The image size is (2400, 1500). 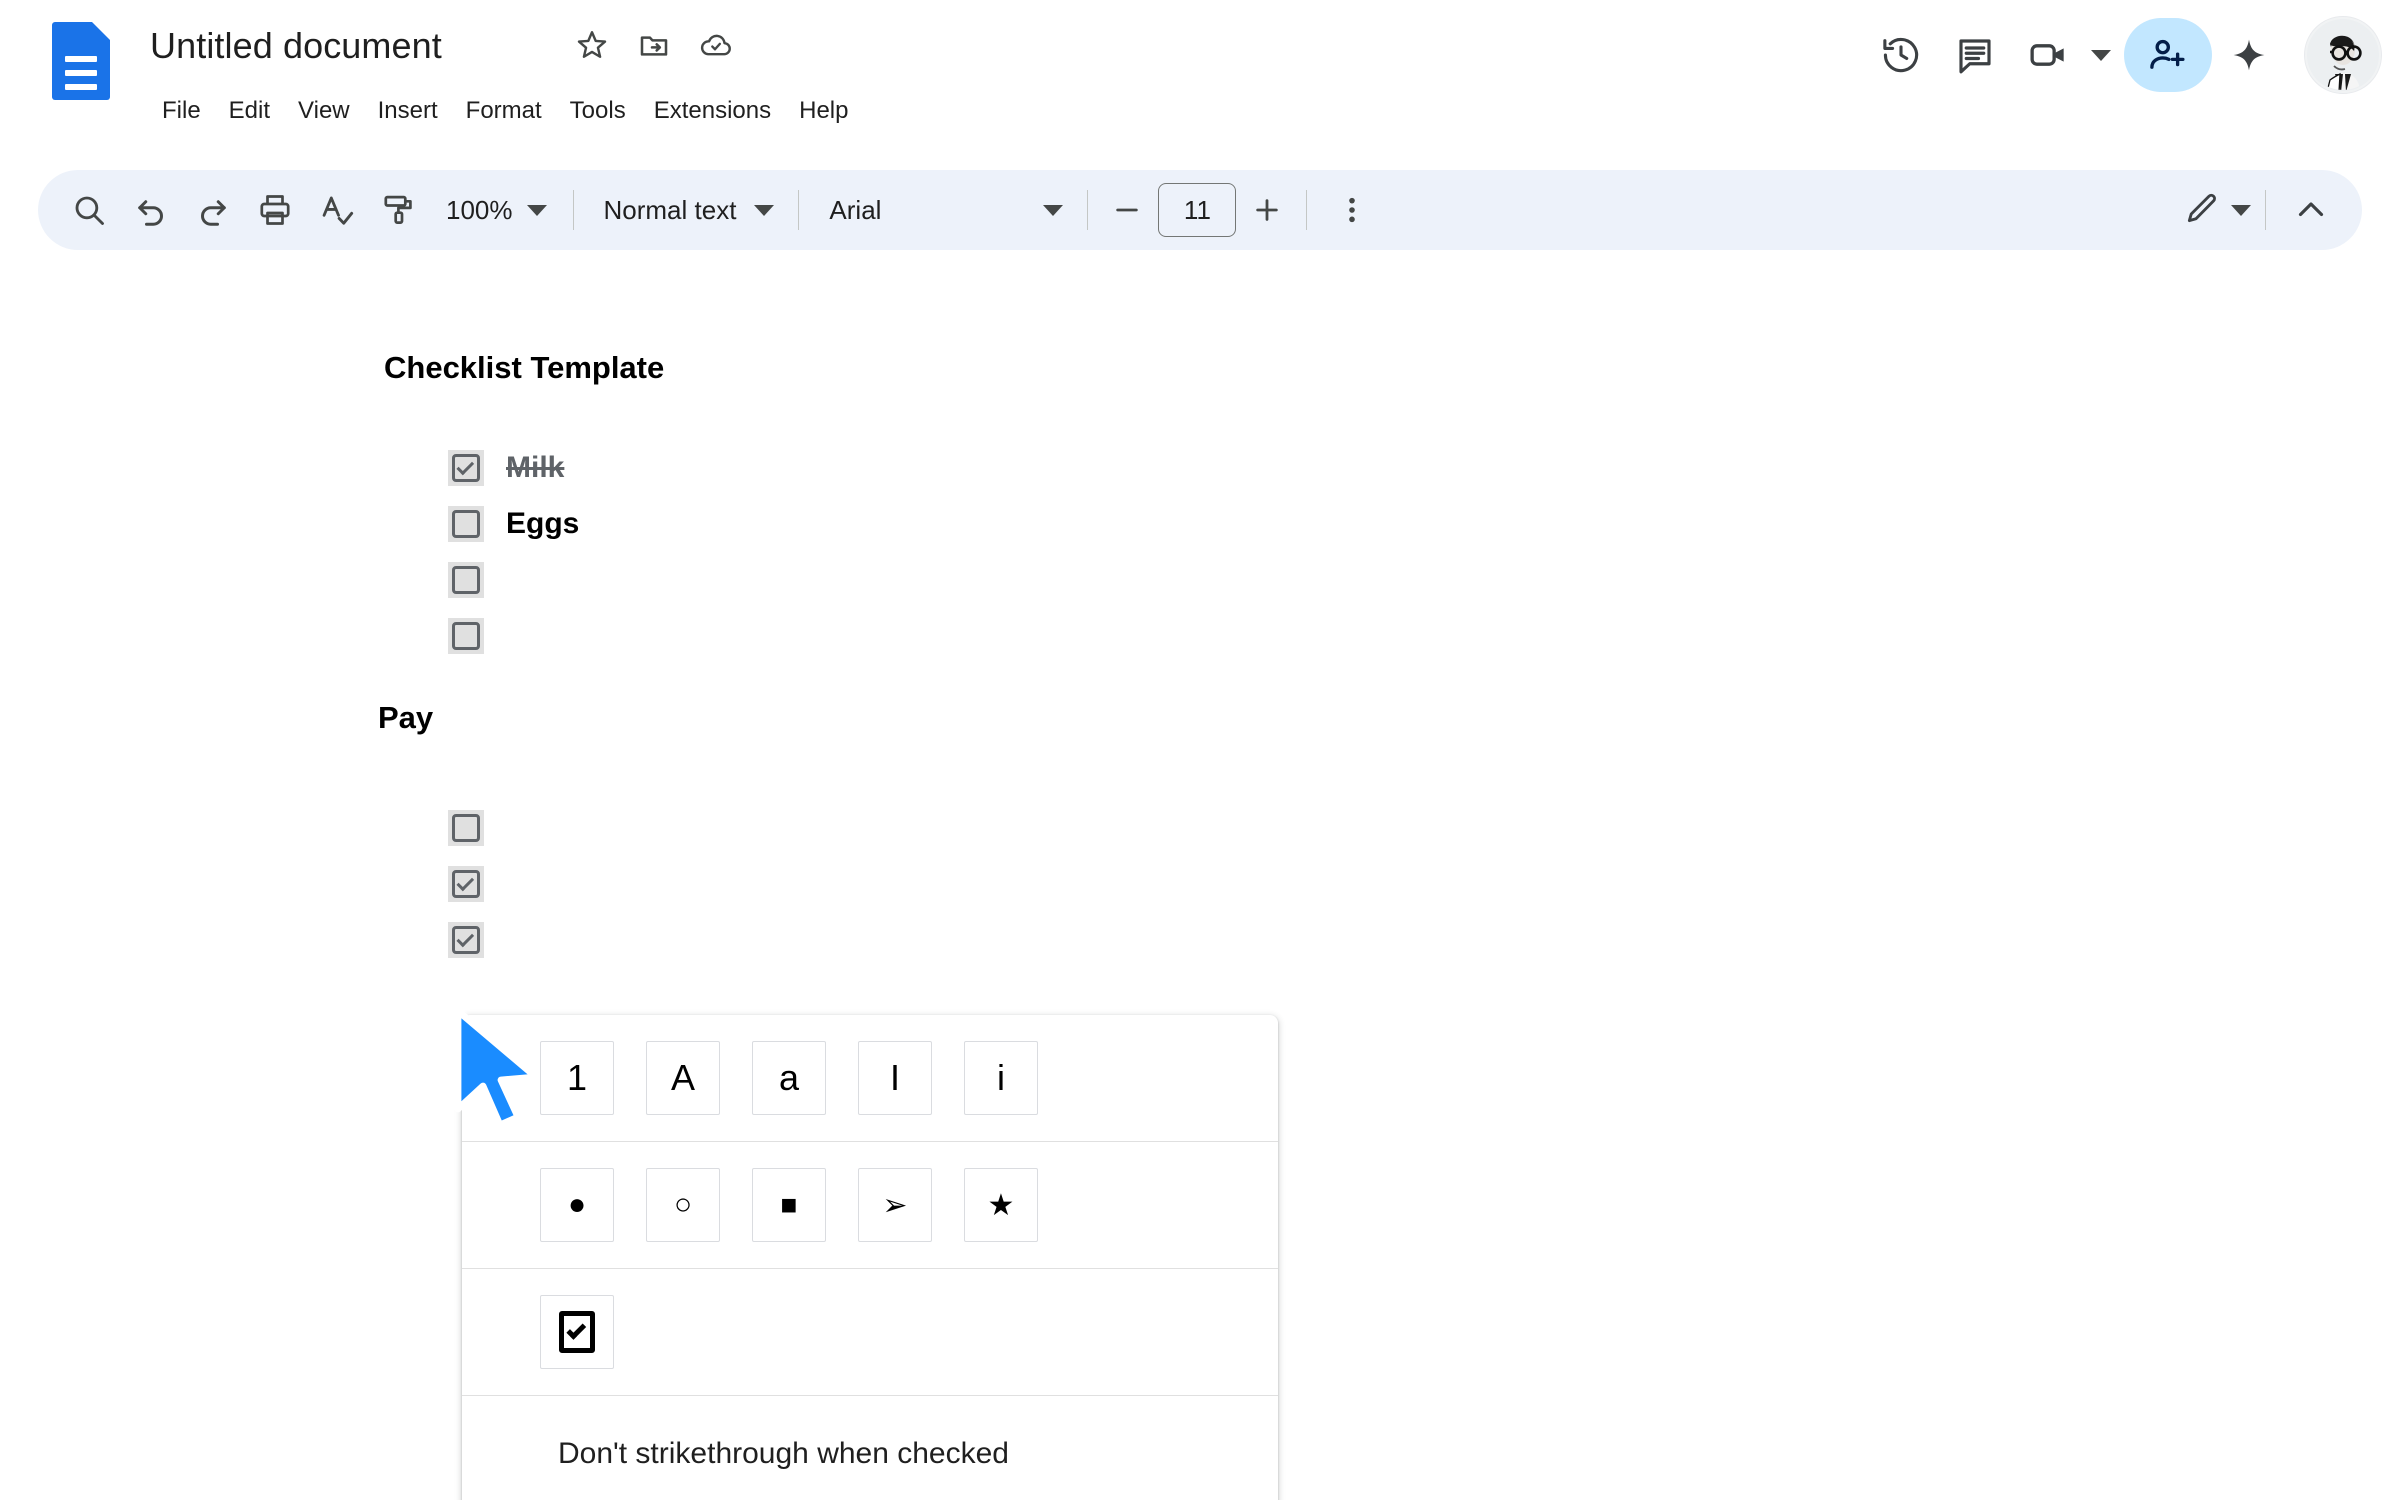 I want to click on menu-extensions: Extensions, so click(x=712, y=111).